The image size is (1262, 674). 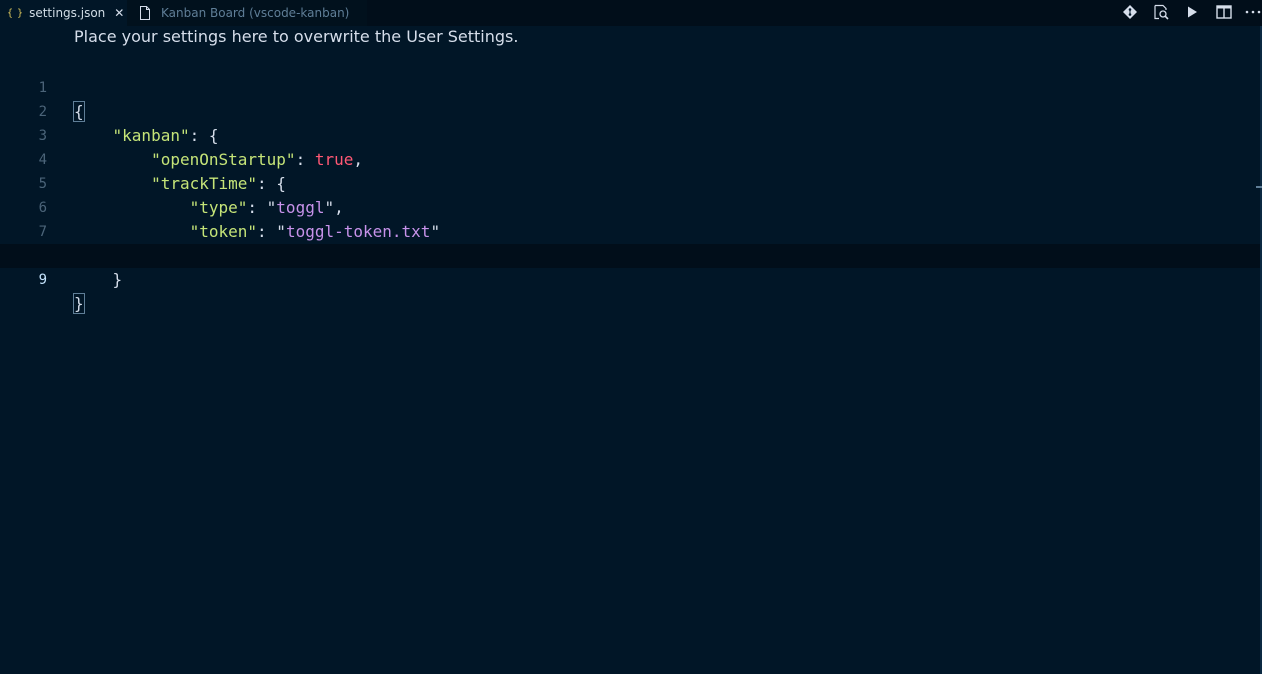 What do you see at coordinates (119, 13) in the screenshot?
I see `close-icon: ✕` at bounding box center [119, 13].